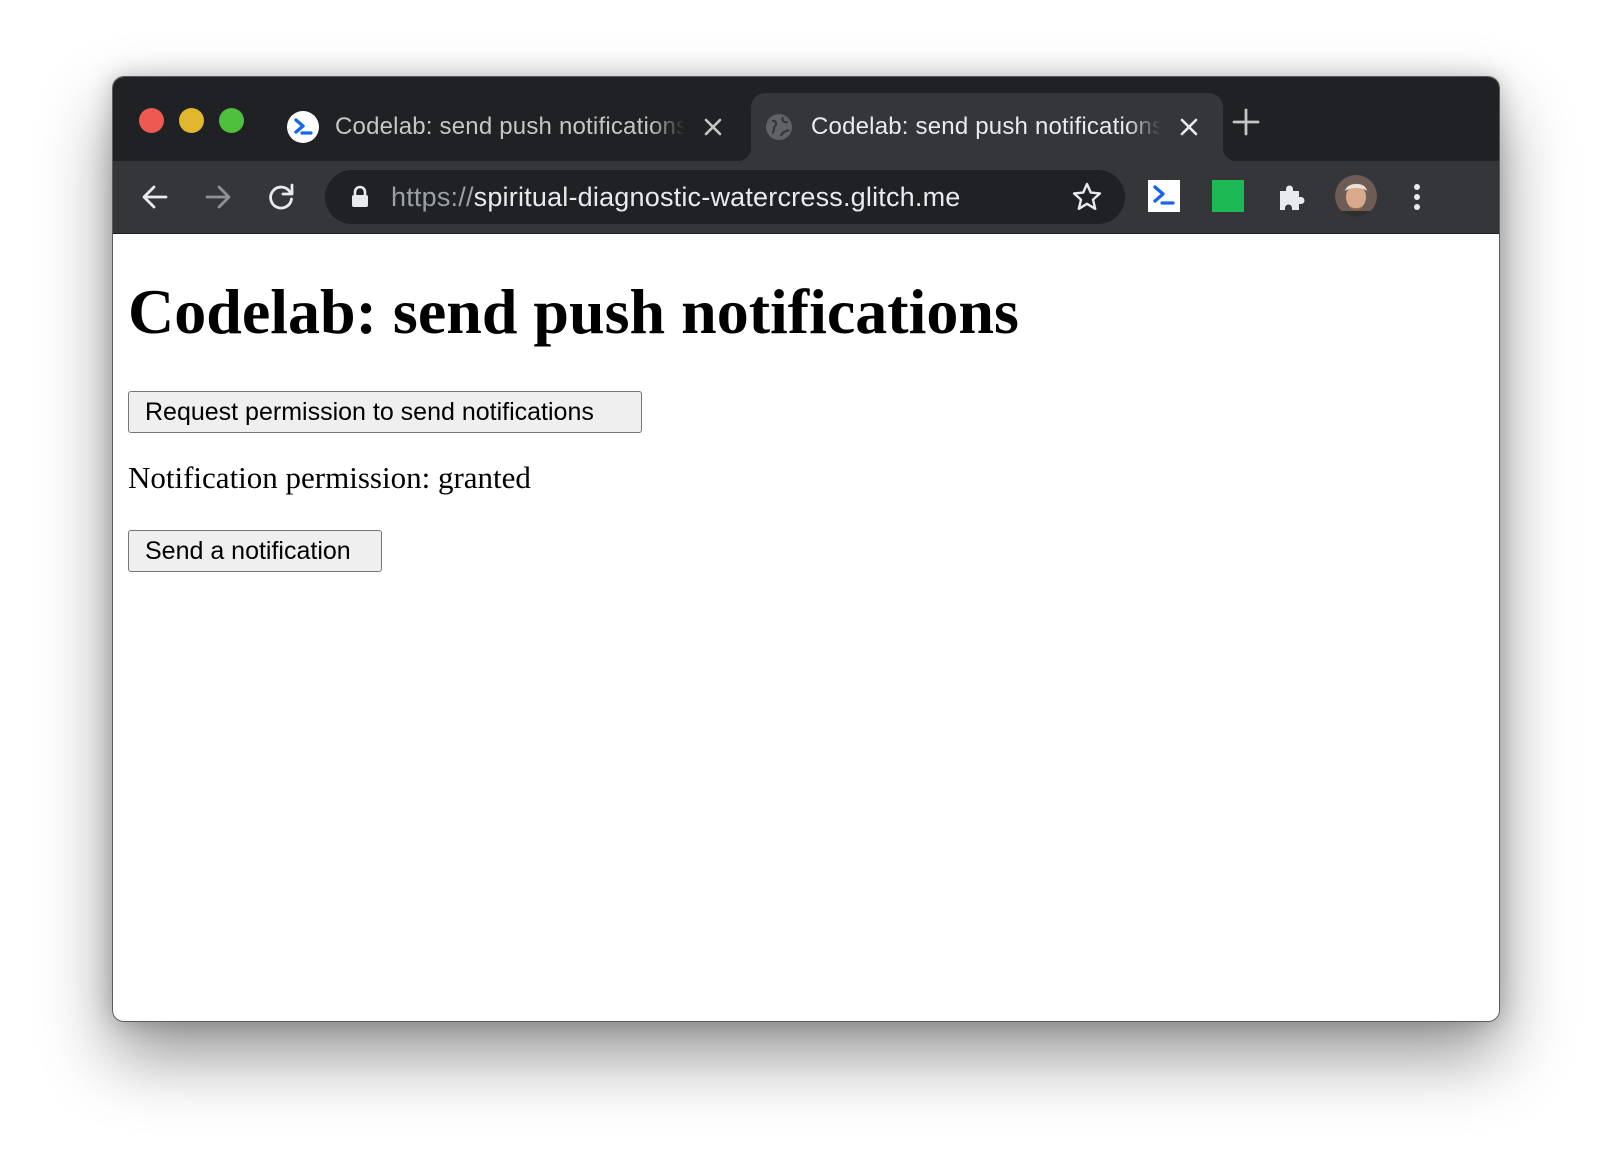 The height and width of the screenshot is (1164, 1604). What do you see at coordinates (329, 477) in the screenshot?
I see `permission-status-text: Notification permission: granted` at bounding box center [329, 477].